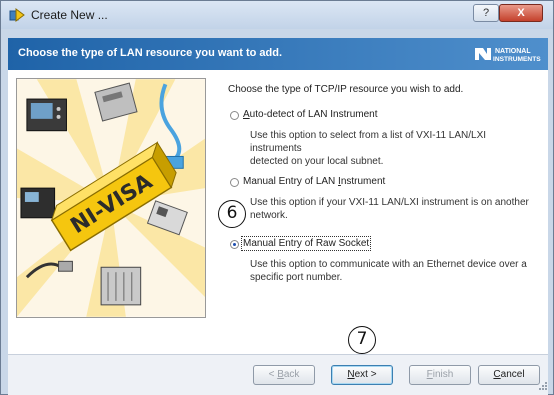 This screenshot has height=395, width=554. I want to click on mnemonic-n: N, so click(351, 374).